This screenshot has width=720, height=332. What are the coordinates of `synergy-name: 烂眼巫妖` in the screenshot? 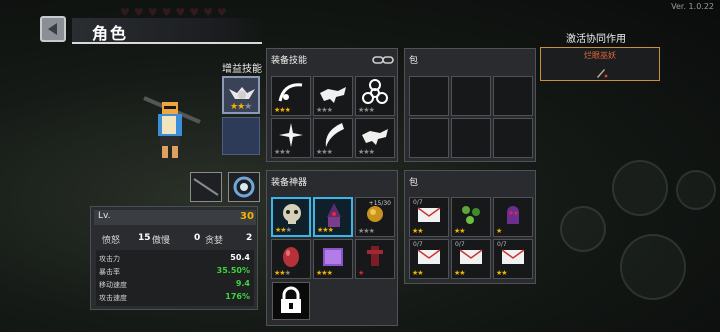 It's located at (600, 55).